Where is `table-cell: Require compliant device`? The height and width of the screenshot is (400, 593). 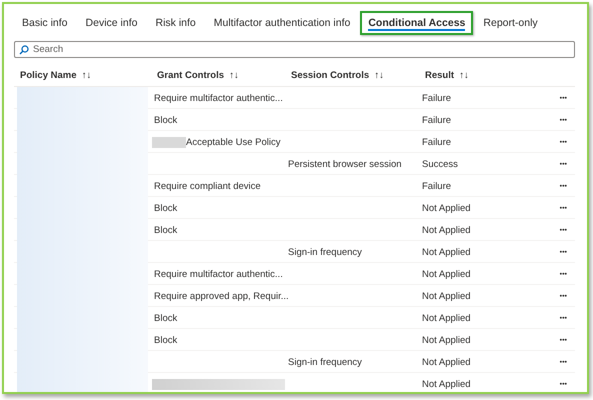 table-cell: Require compliant device is located at coordinates (207, 186).